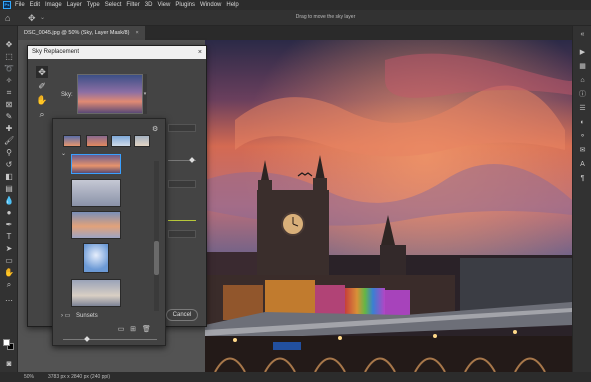  What do you see at coordinates (74, 5) in the screenshot?
I see `menu-layer: Layer` at bounding box center [74, 5].